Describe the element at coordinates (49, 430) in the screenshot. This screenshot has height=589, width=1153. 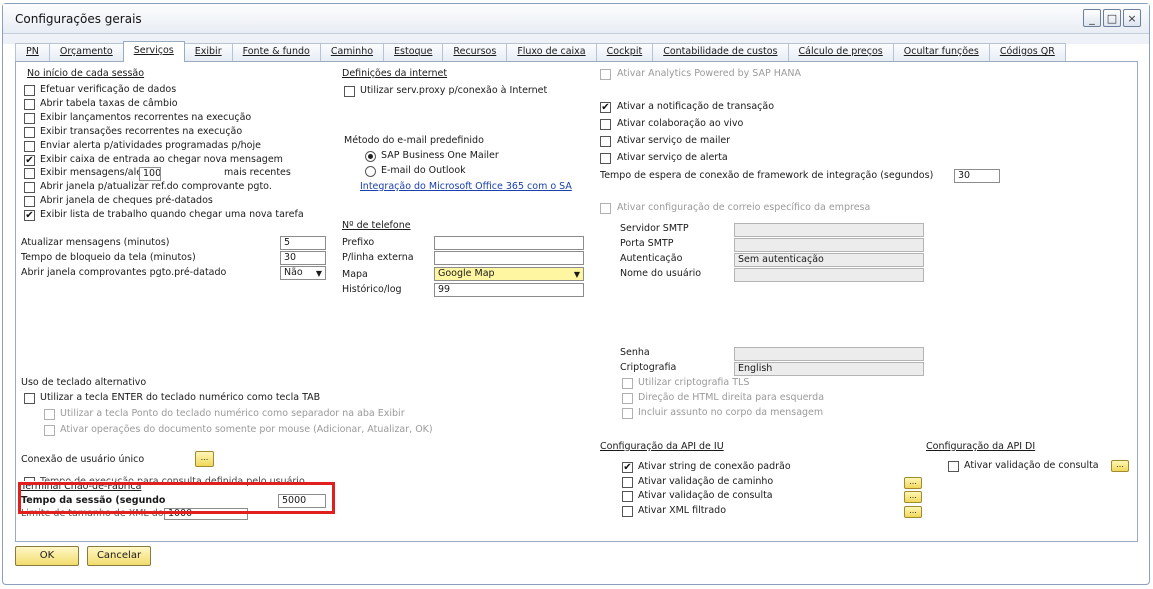
I see `mouse-only-checkbox` at that location.